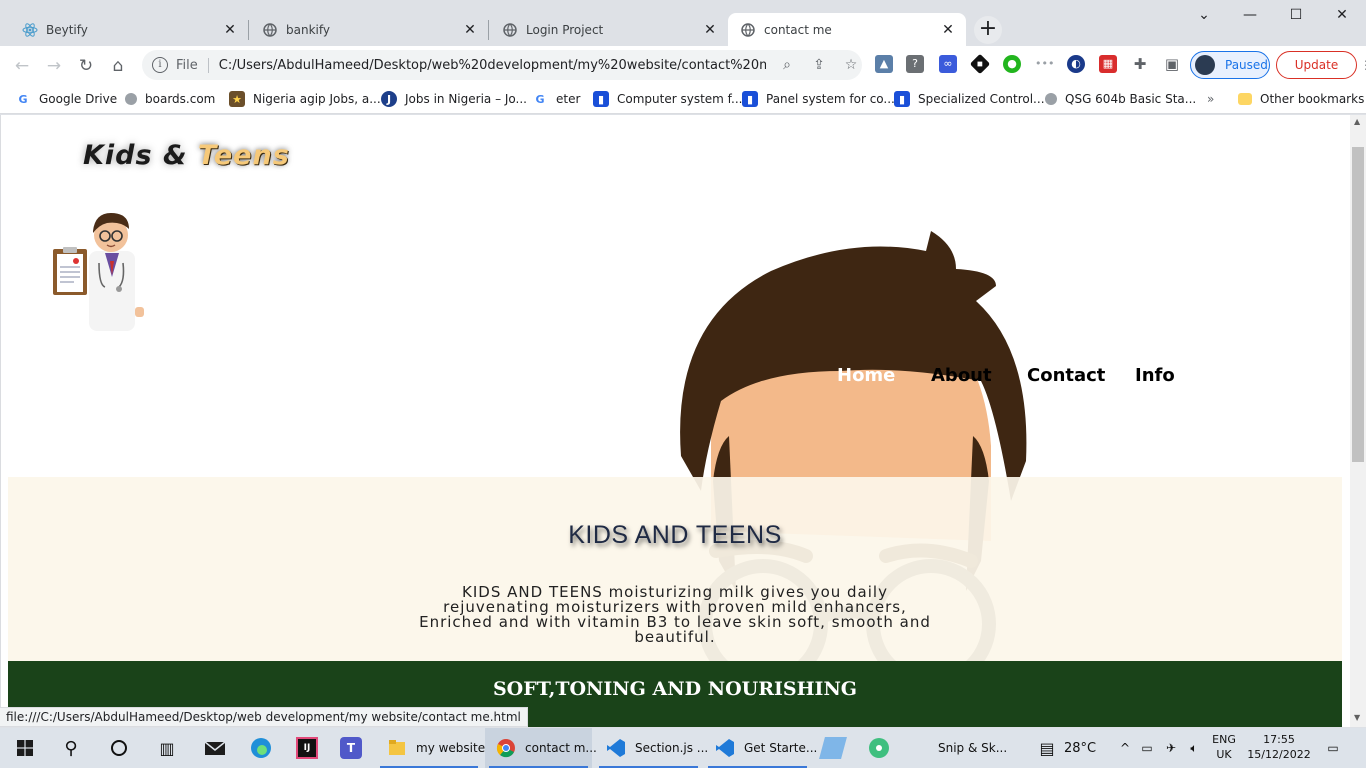 The height and width of the screenshot is (768, 1366). What do you see at coordinates (1108, 64) in the screenshot?
I see `extension-icon: ▦` at bounding box center [1108, 64].